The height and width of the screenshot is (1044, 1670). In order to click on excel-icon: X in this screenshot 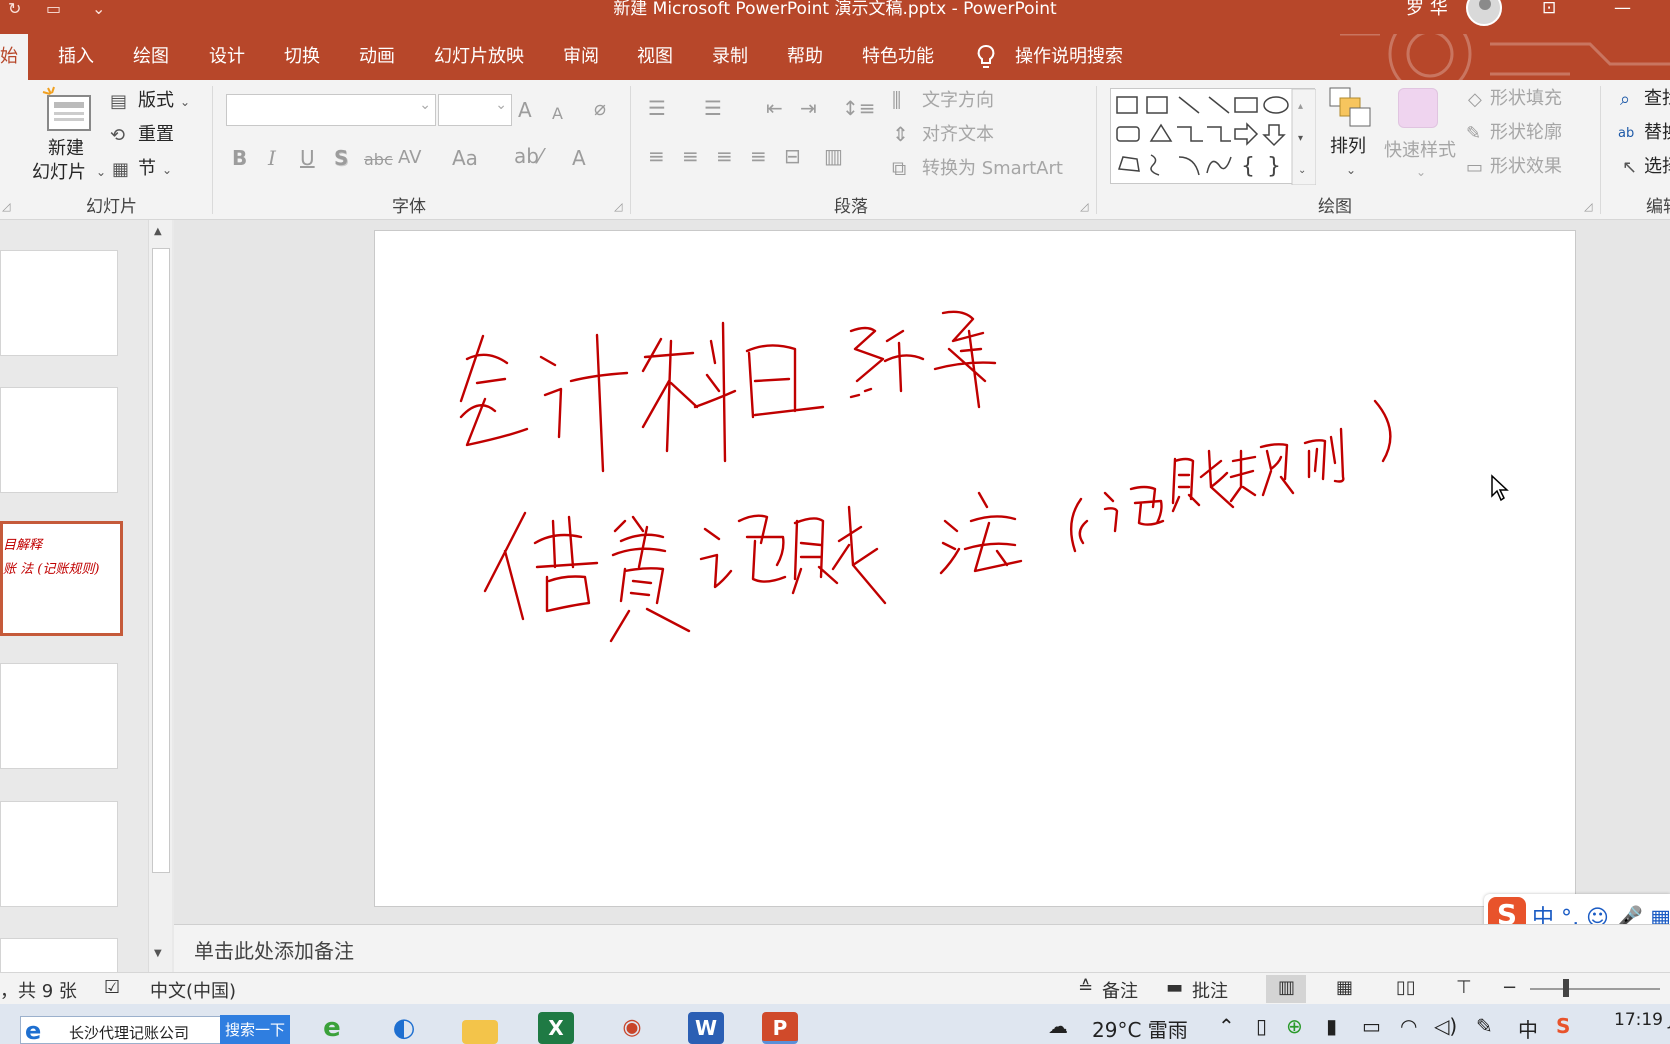, I will do `click(556, 1028)`.